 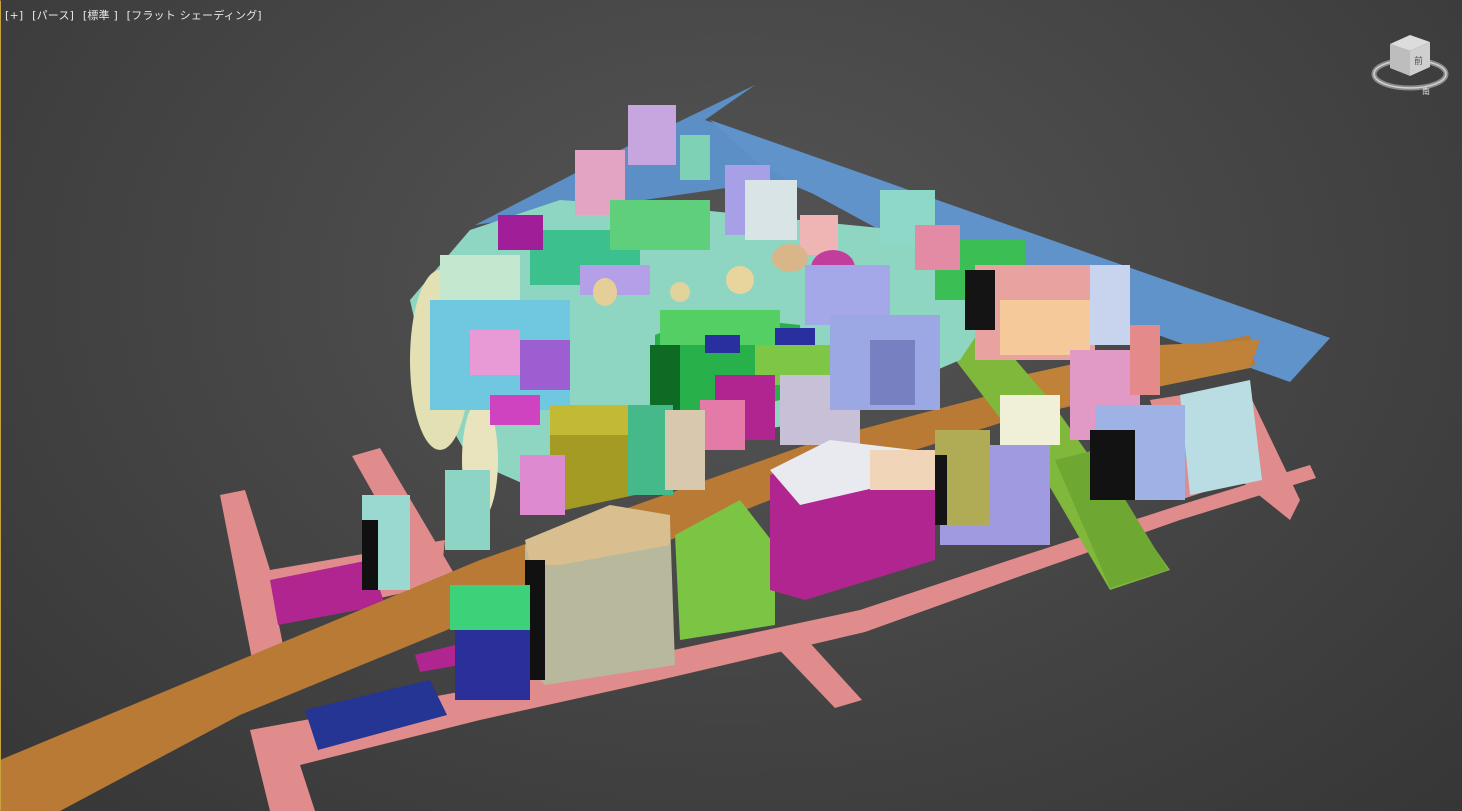 I want to click on building-olive-top, so click(x=590, y=420).